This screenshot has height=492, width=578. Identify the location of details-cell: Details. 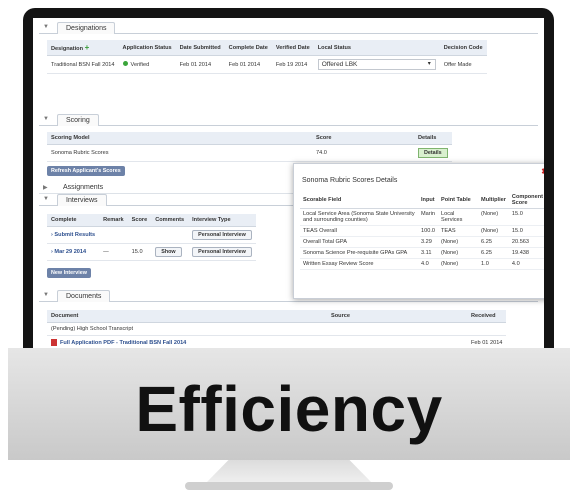
(433, 153).